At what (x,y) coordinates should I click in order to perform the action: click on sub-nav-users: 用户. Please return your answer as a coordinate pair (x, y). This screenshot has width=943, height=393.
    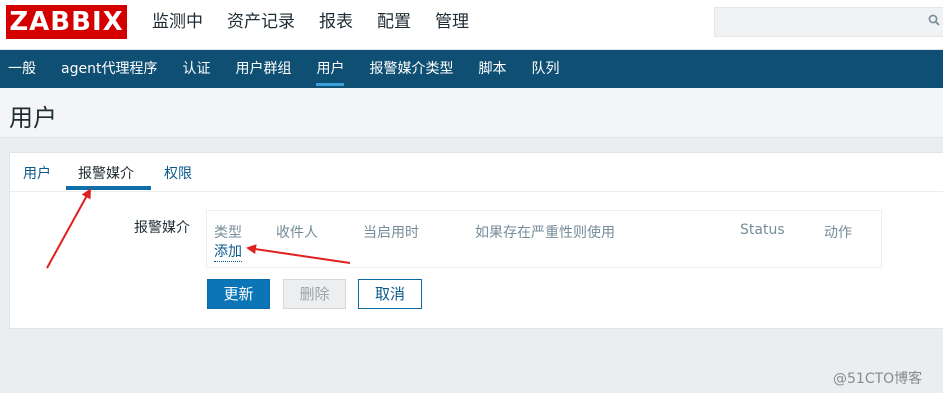
    Looking at the image, I should click on (330, 69).